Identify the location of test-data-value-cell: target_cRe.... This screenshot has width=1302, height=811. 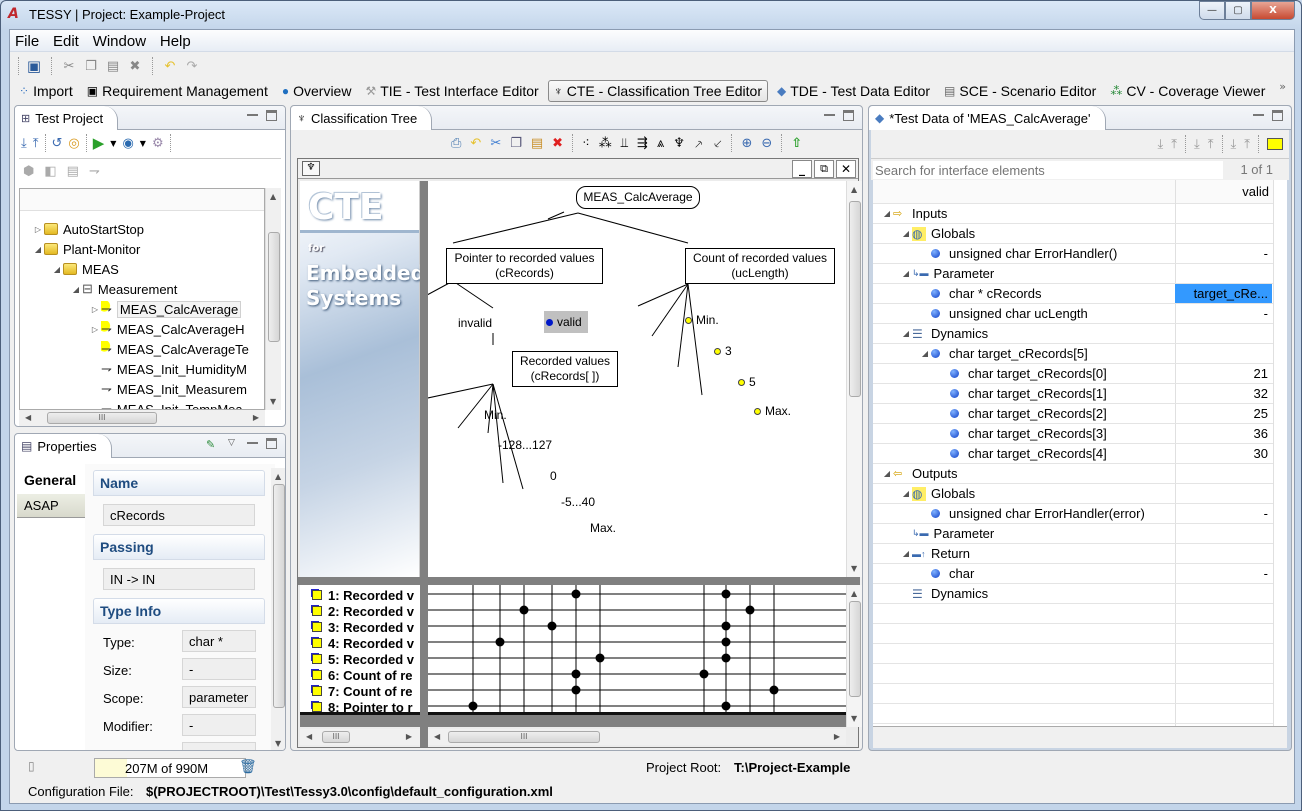
(1223, 293).